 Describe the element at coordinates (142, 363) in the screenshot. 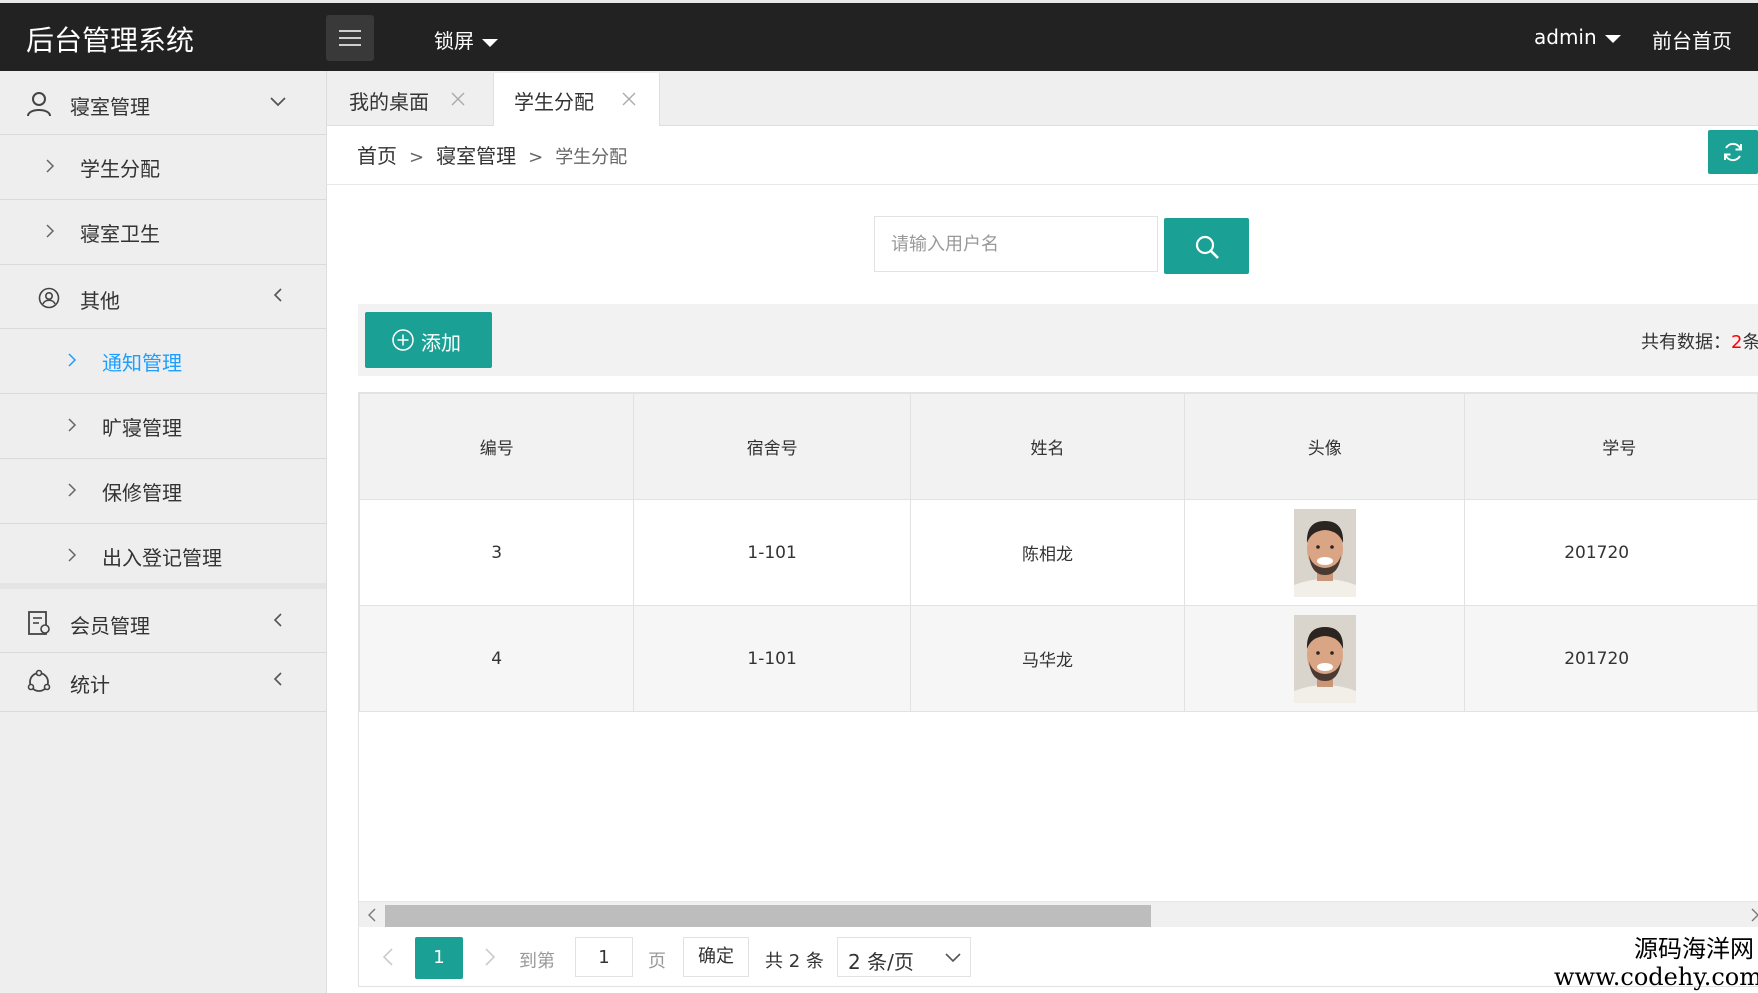

I see `sidebar-item-label: 通知管理` at that location.